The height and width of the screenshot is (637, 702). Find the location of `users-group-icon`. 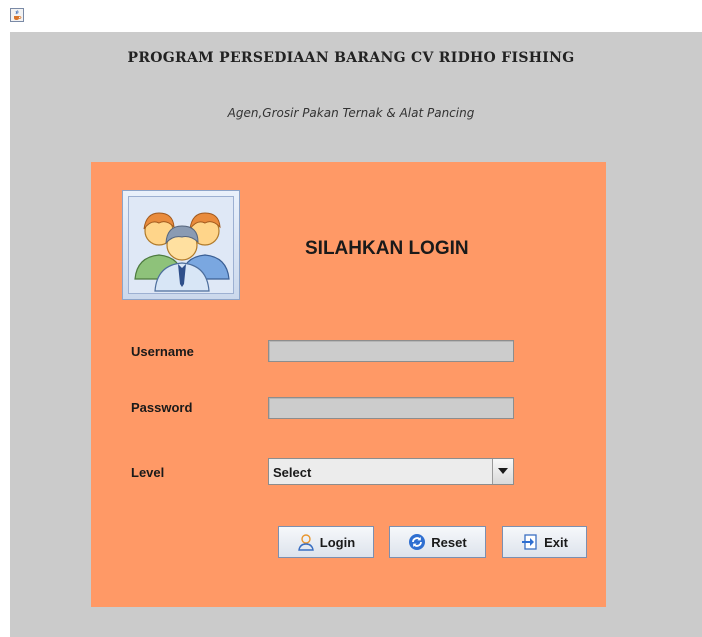

users-group-icon is located at coordinates (181, 245).